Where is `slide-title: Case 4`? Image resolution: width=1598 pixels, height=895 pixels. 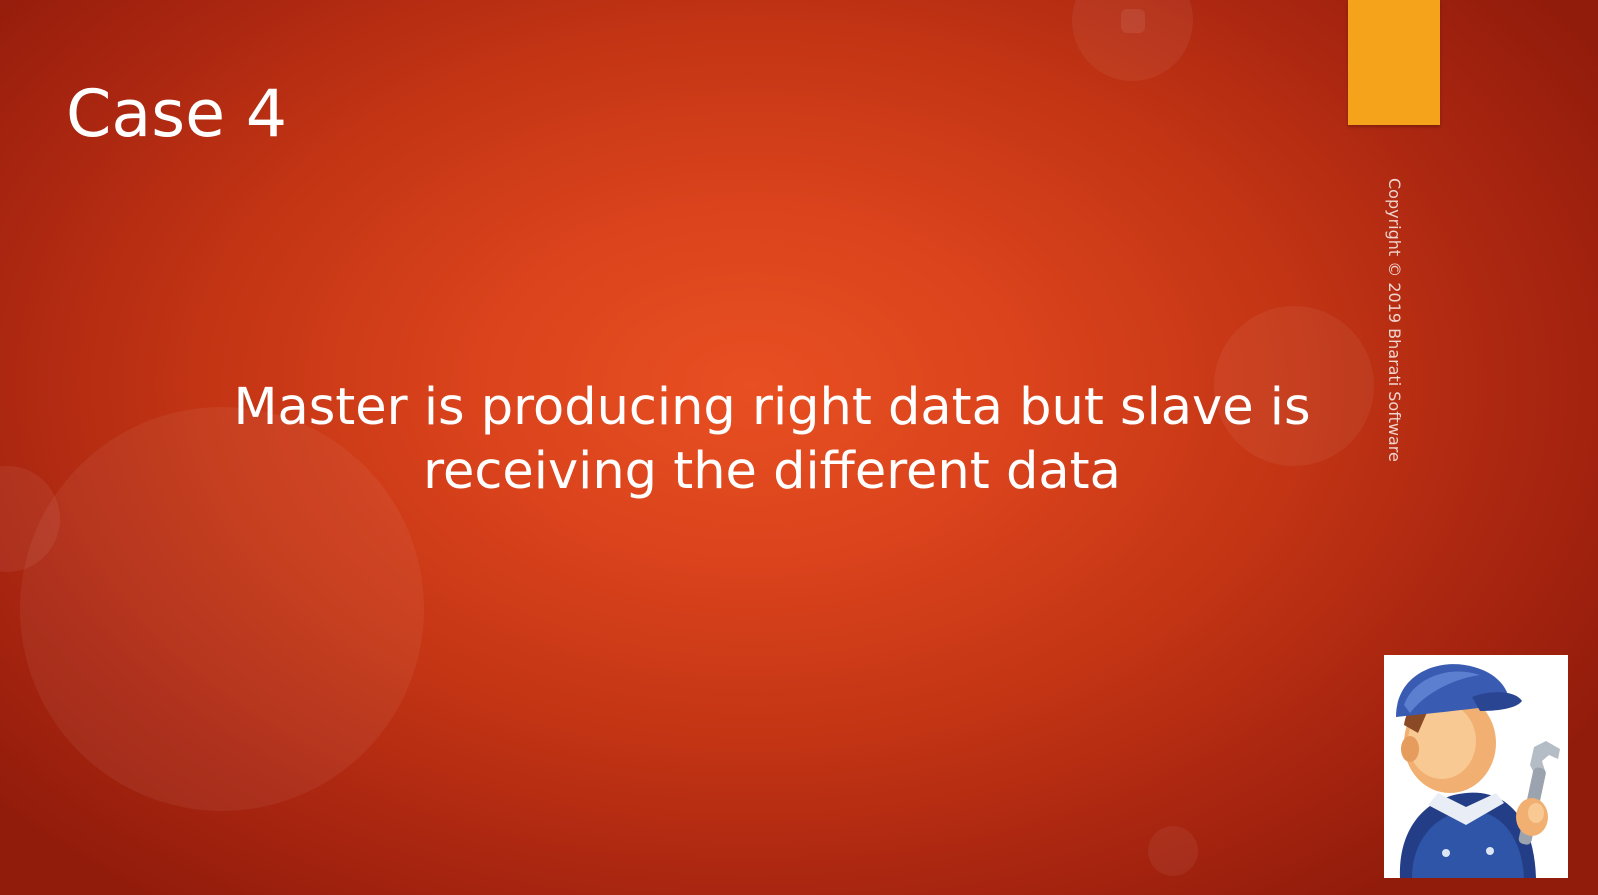
slide-title: Case 4 is located at coordinates (177, 114).